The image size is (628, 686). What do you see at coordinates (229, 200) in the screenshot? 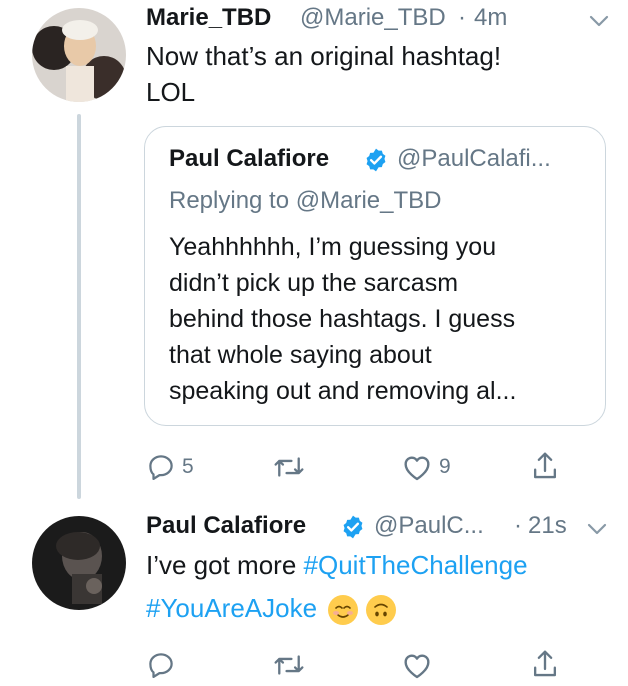
I see `quote-replying-prefix: Replying to` at bounding box center [229, 200].